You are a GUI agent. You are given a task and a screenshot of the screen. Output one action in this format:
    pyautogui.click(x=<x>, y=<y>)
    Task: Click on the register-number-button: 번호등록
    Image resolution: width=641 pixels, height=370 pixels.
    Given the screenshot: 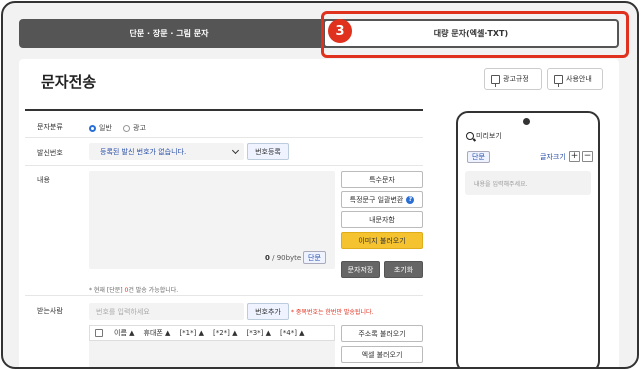 What is the action you would take?
    pyautogui.click(x=268, y=151)
    